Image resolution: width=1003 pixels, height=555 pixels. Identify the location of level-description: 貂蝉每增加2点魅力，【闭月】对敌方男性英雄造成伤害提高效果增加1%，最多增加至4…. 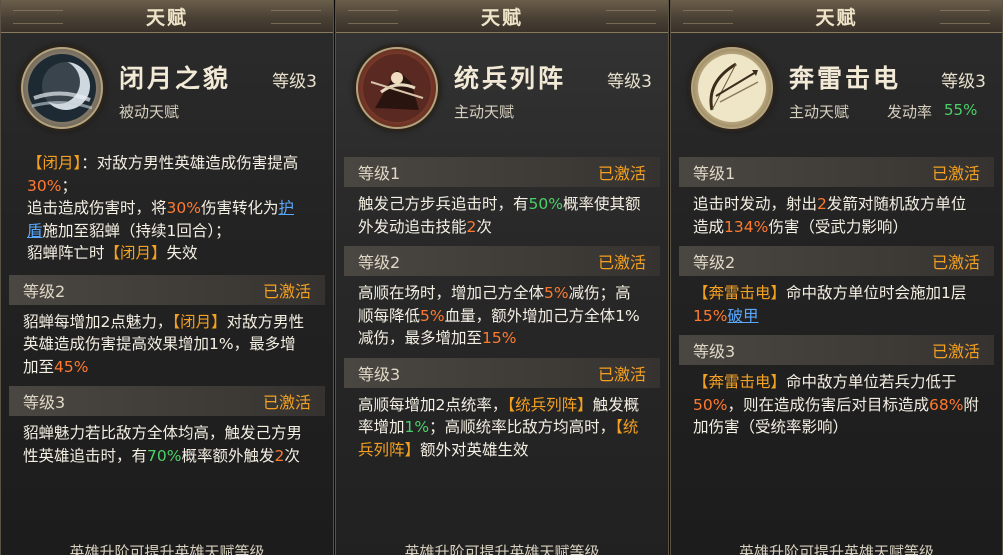
(167, 346).